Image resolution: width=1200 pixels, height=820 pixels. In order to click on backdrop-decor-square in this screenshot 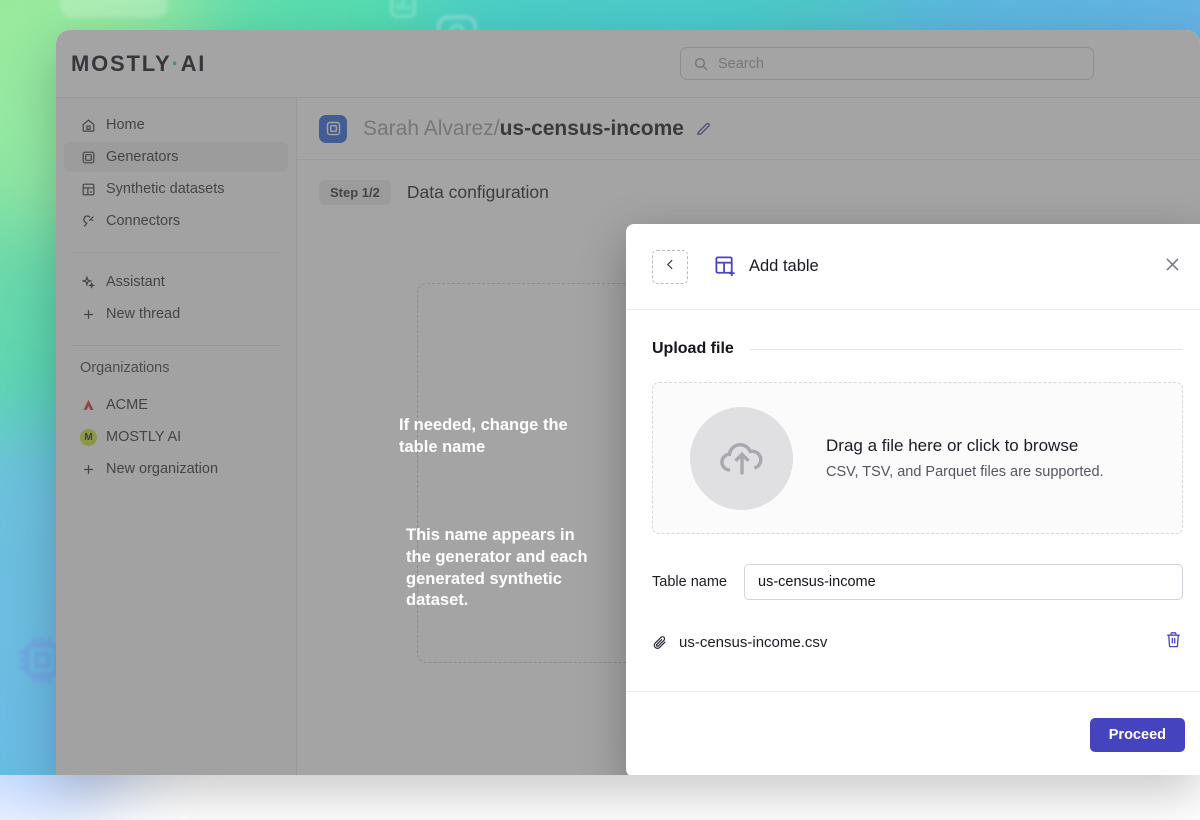, I will do `click(114, 9)`.